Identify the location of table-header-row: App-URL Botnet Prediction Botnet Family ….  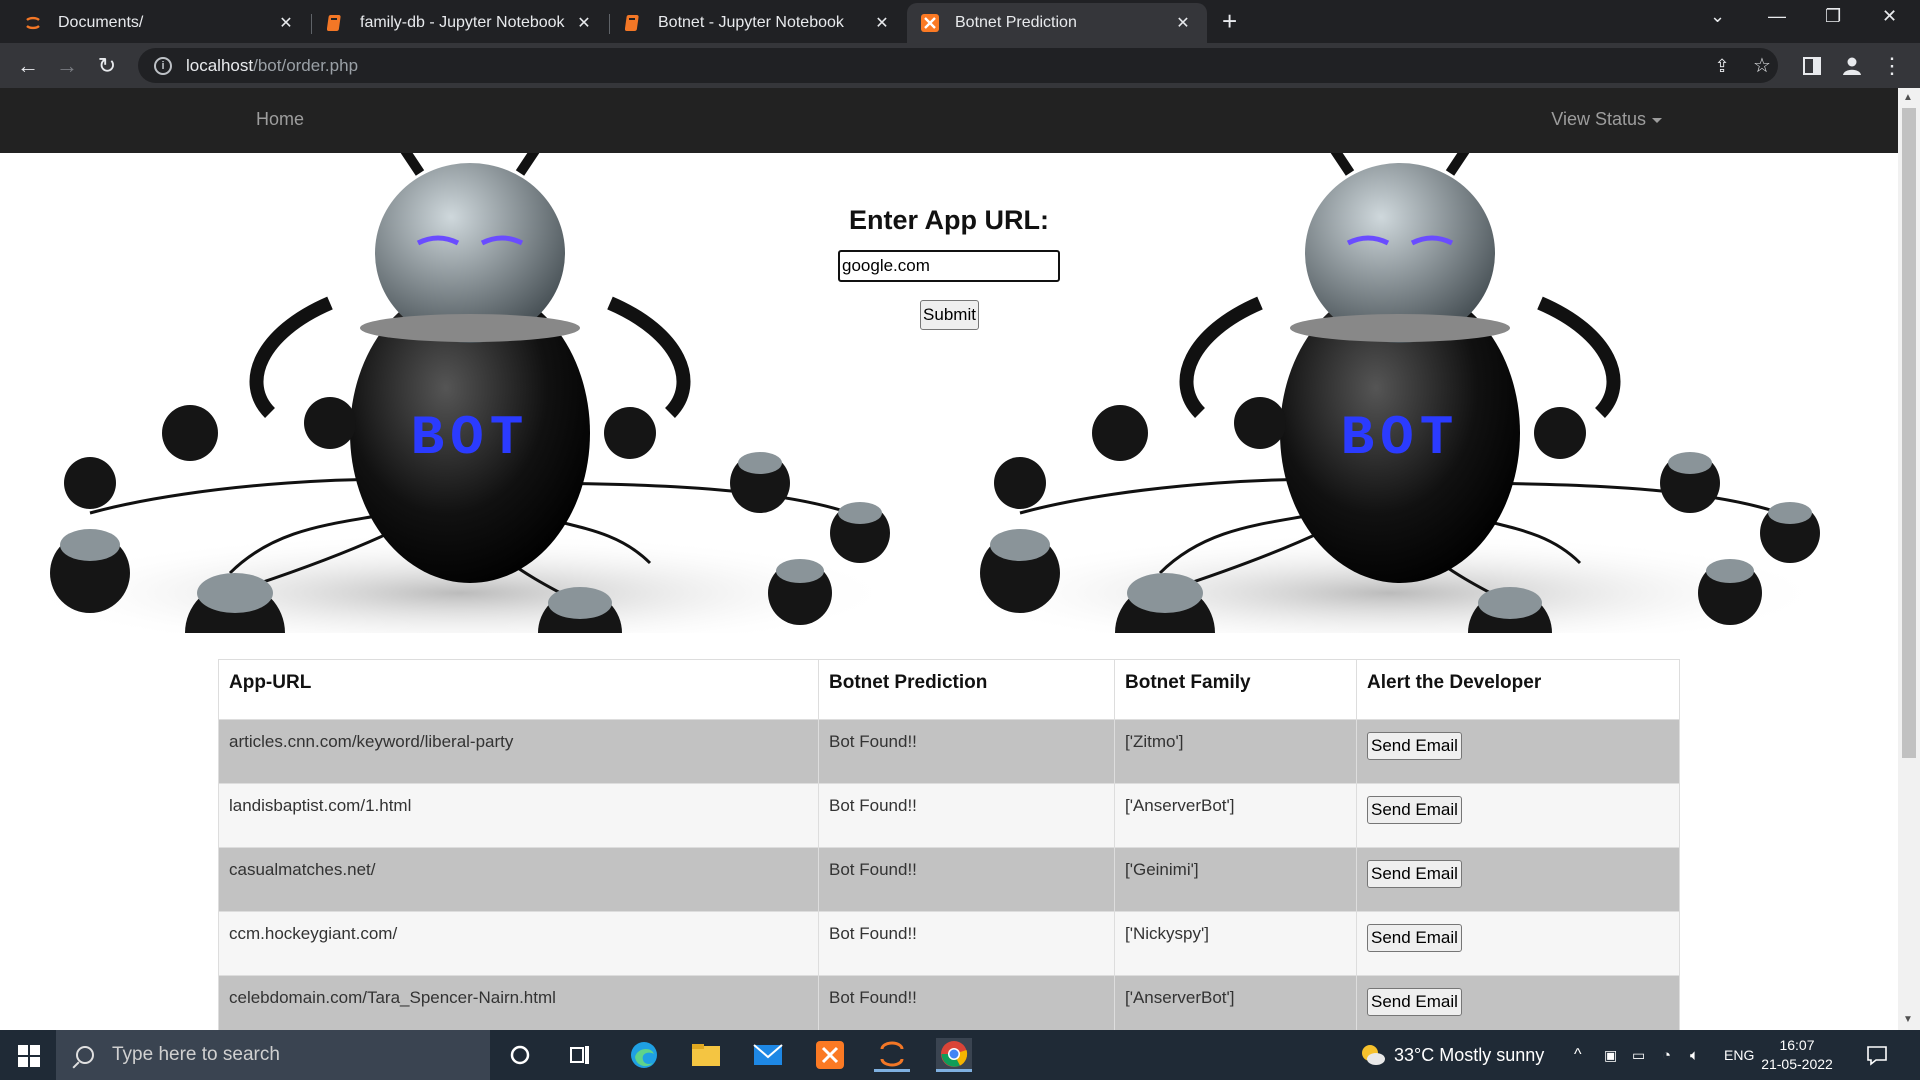
(949, 689).